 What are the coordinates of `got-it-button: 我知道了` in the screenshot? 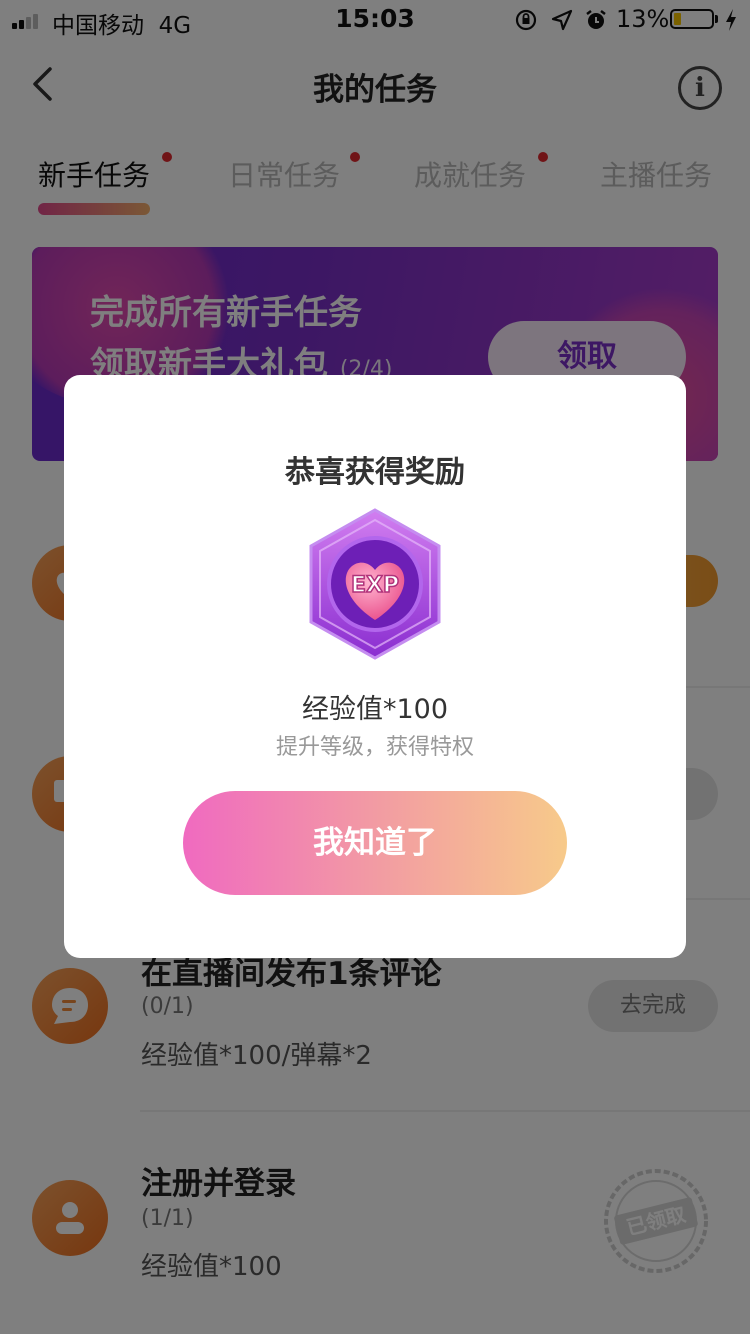 It's located at (375, 843).